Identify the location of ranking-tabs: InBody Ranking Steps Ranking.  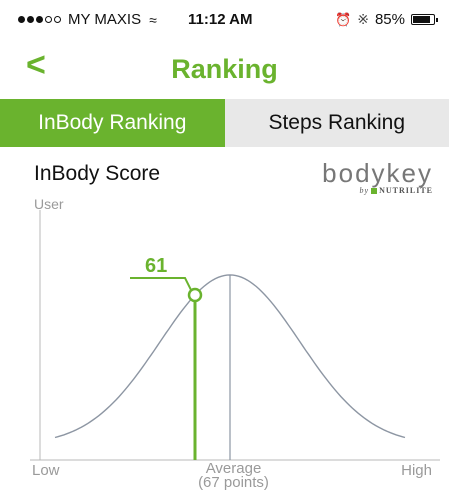
(224, 123).